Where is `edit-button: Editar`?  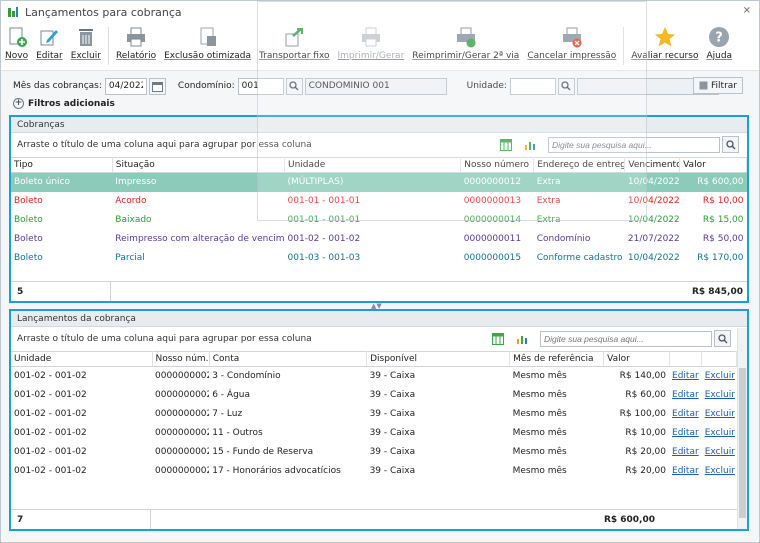 edit-button: Editar is located at coordinates (49, 46).